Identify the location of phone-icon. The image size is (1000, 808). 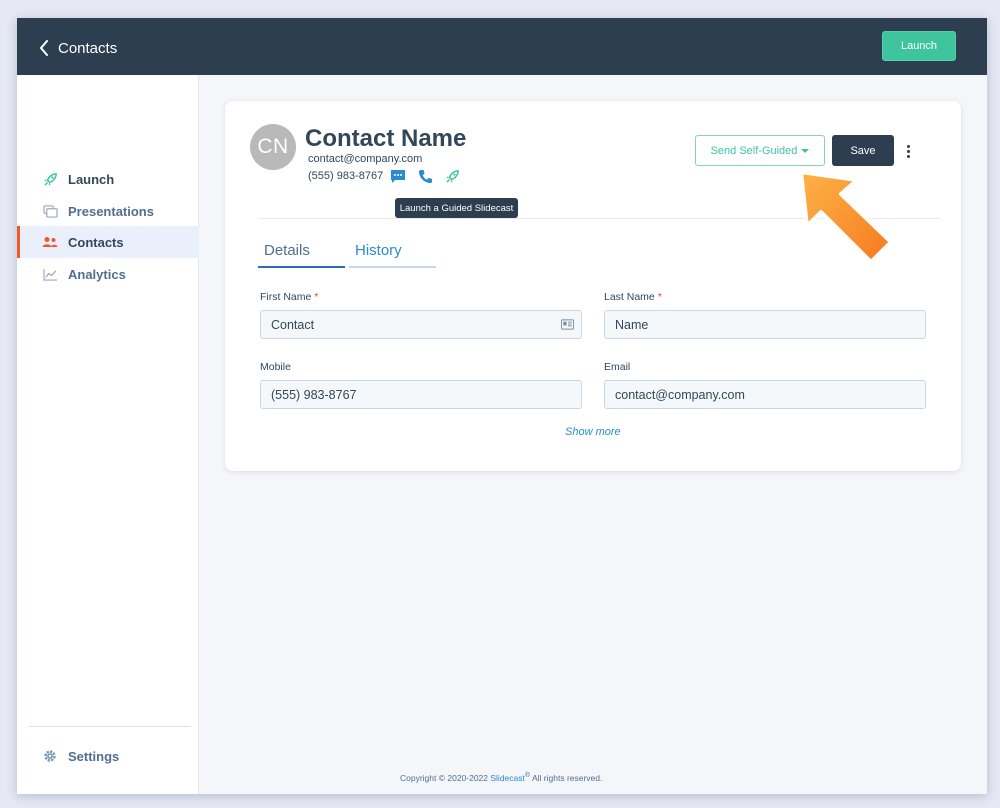
(425, 176).